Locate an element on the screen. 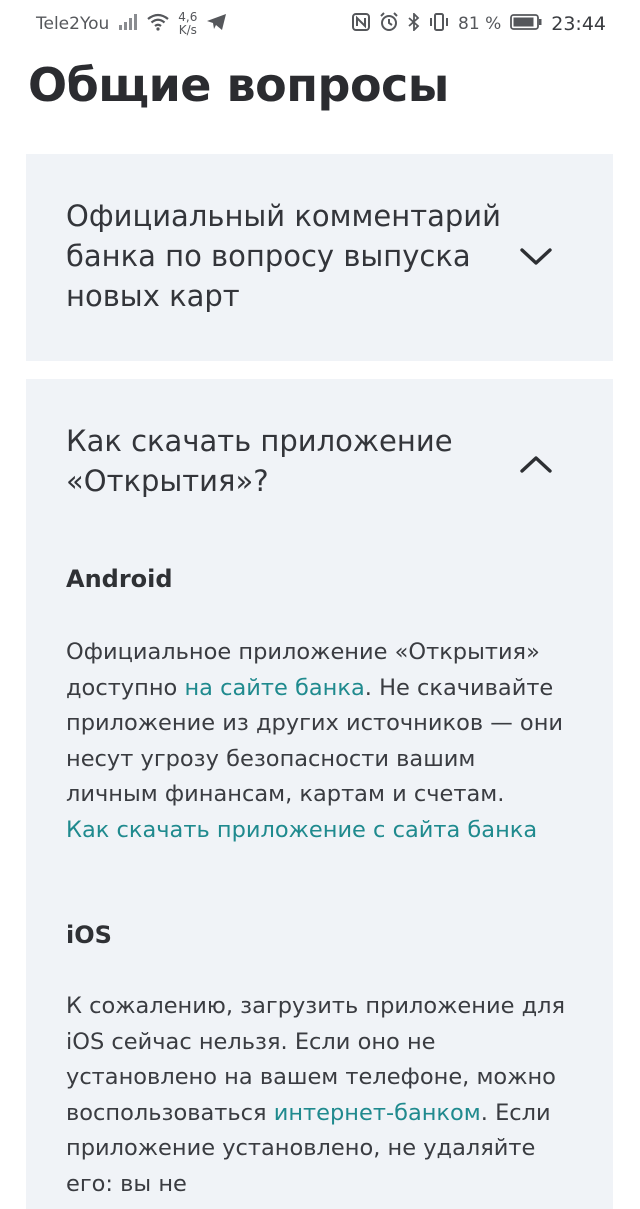 This screenshot has height=1209, width=640. alarm-icon is located at coordinates (389, 24).